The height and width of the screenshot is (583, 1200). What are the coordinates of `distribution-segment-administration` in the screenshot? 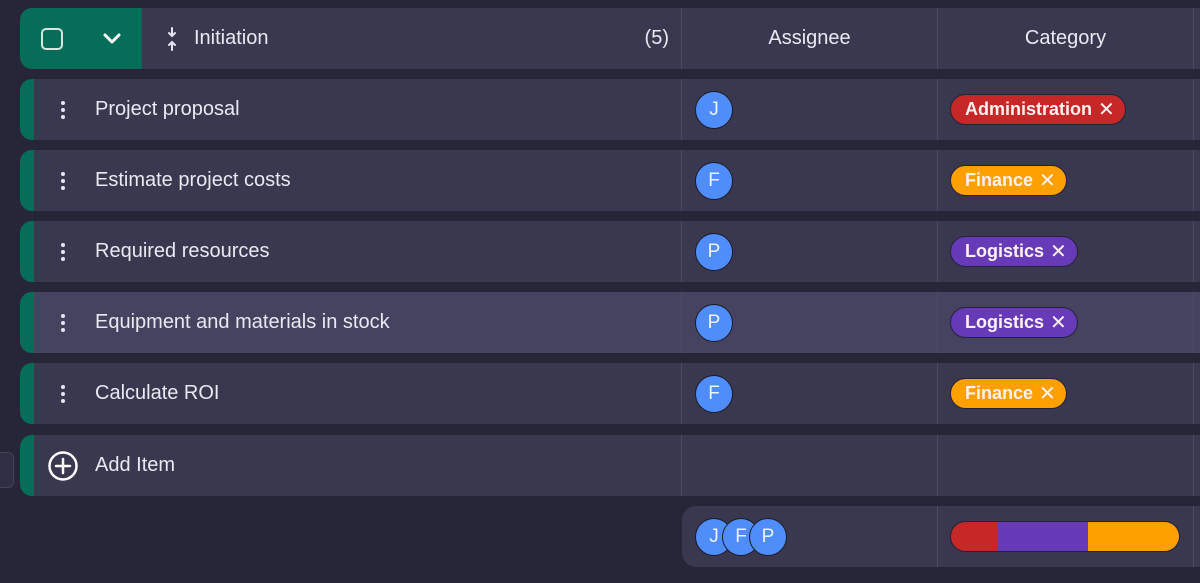 It's located at (974, 536).